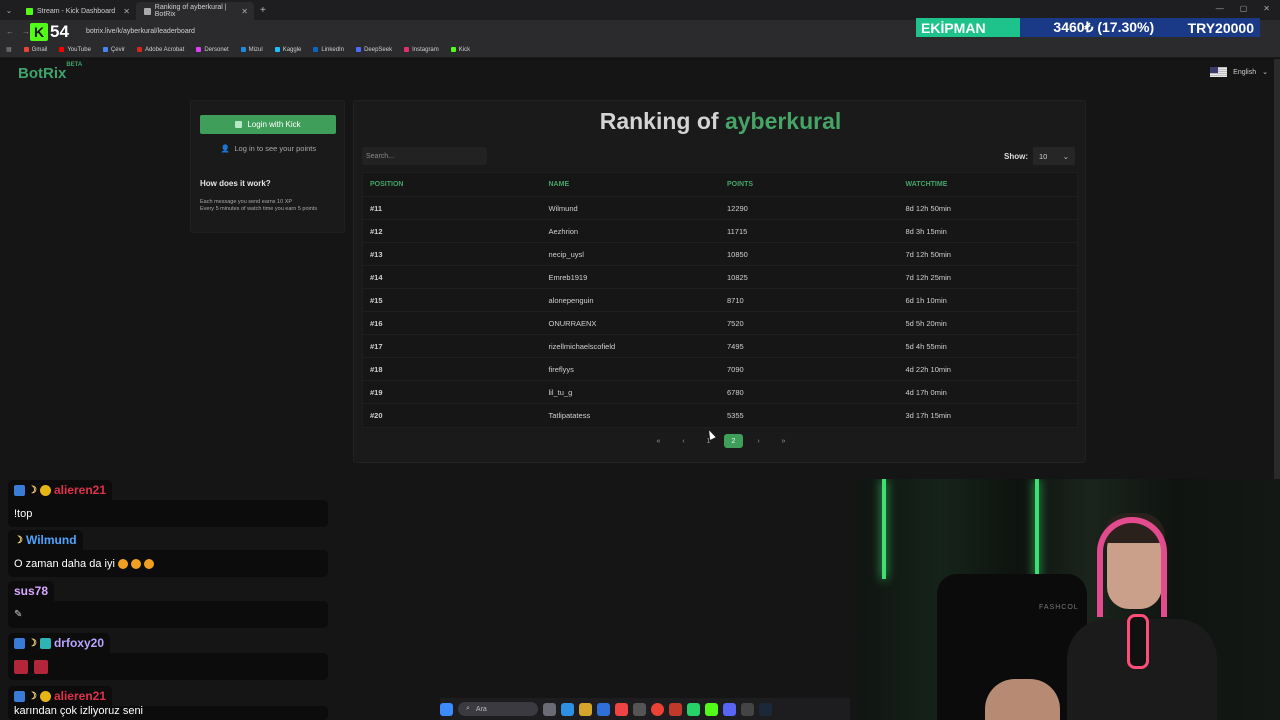 Image resolution: width=1280 pixels, height=720 pixels. Describe the element at coordinates (603, 709) in the screenshot. I see `store-icon` at that location.